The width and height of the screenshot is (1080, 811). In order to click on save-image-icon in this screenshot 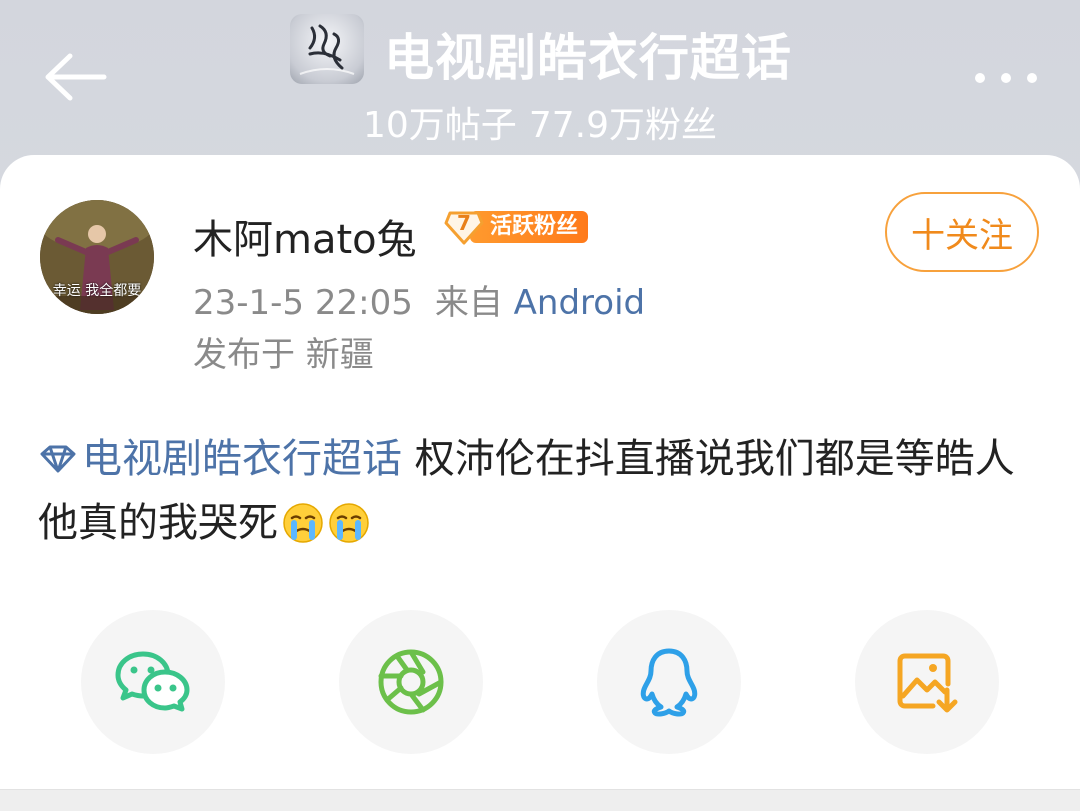, I will do `click(927, 683)`.